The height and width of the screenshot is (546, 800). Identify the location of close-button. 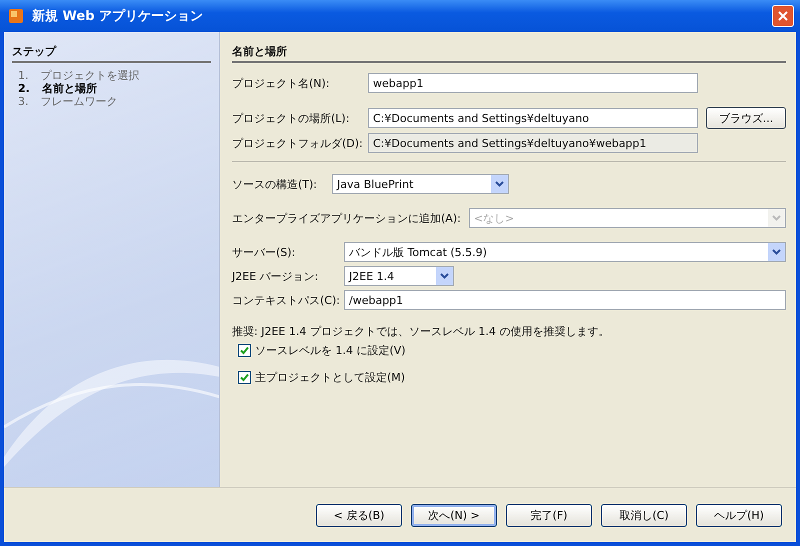
(783, 16).